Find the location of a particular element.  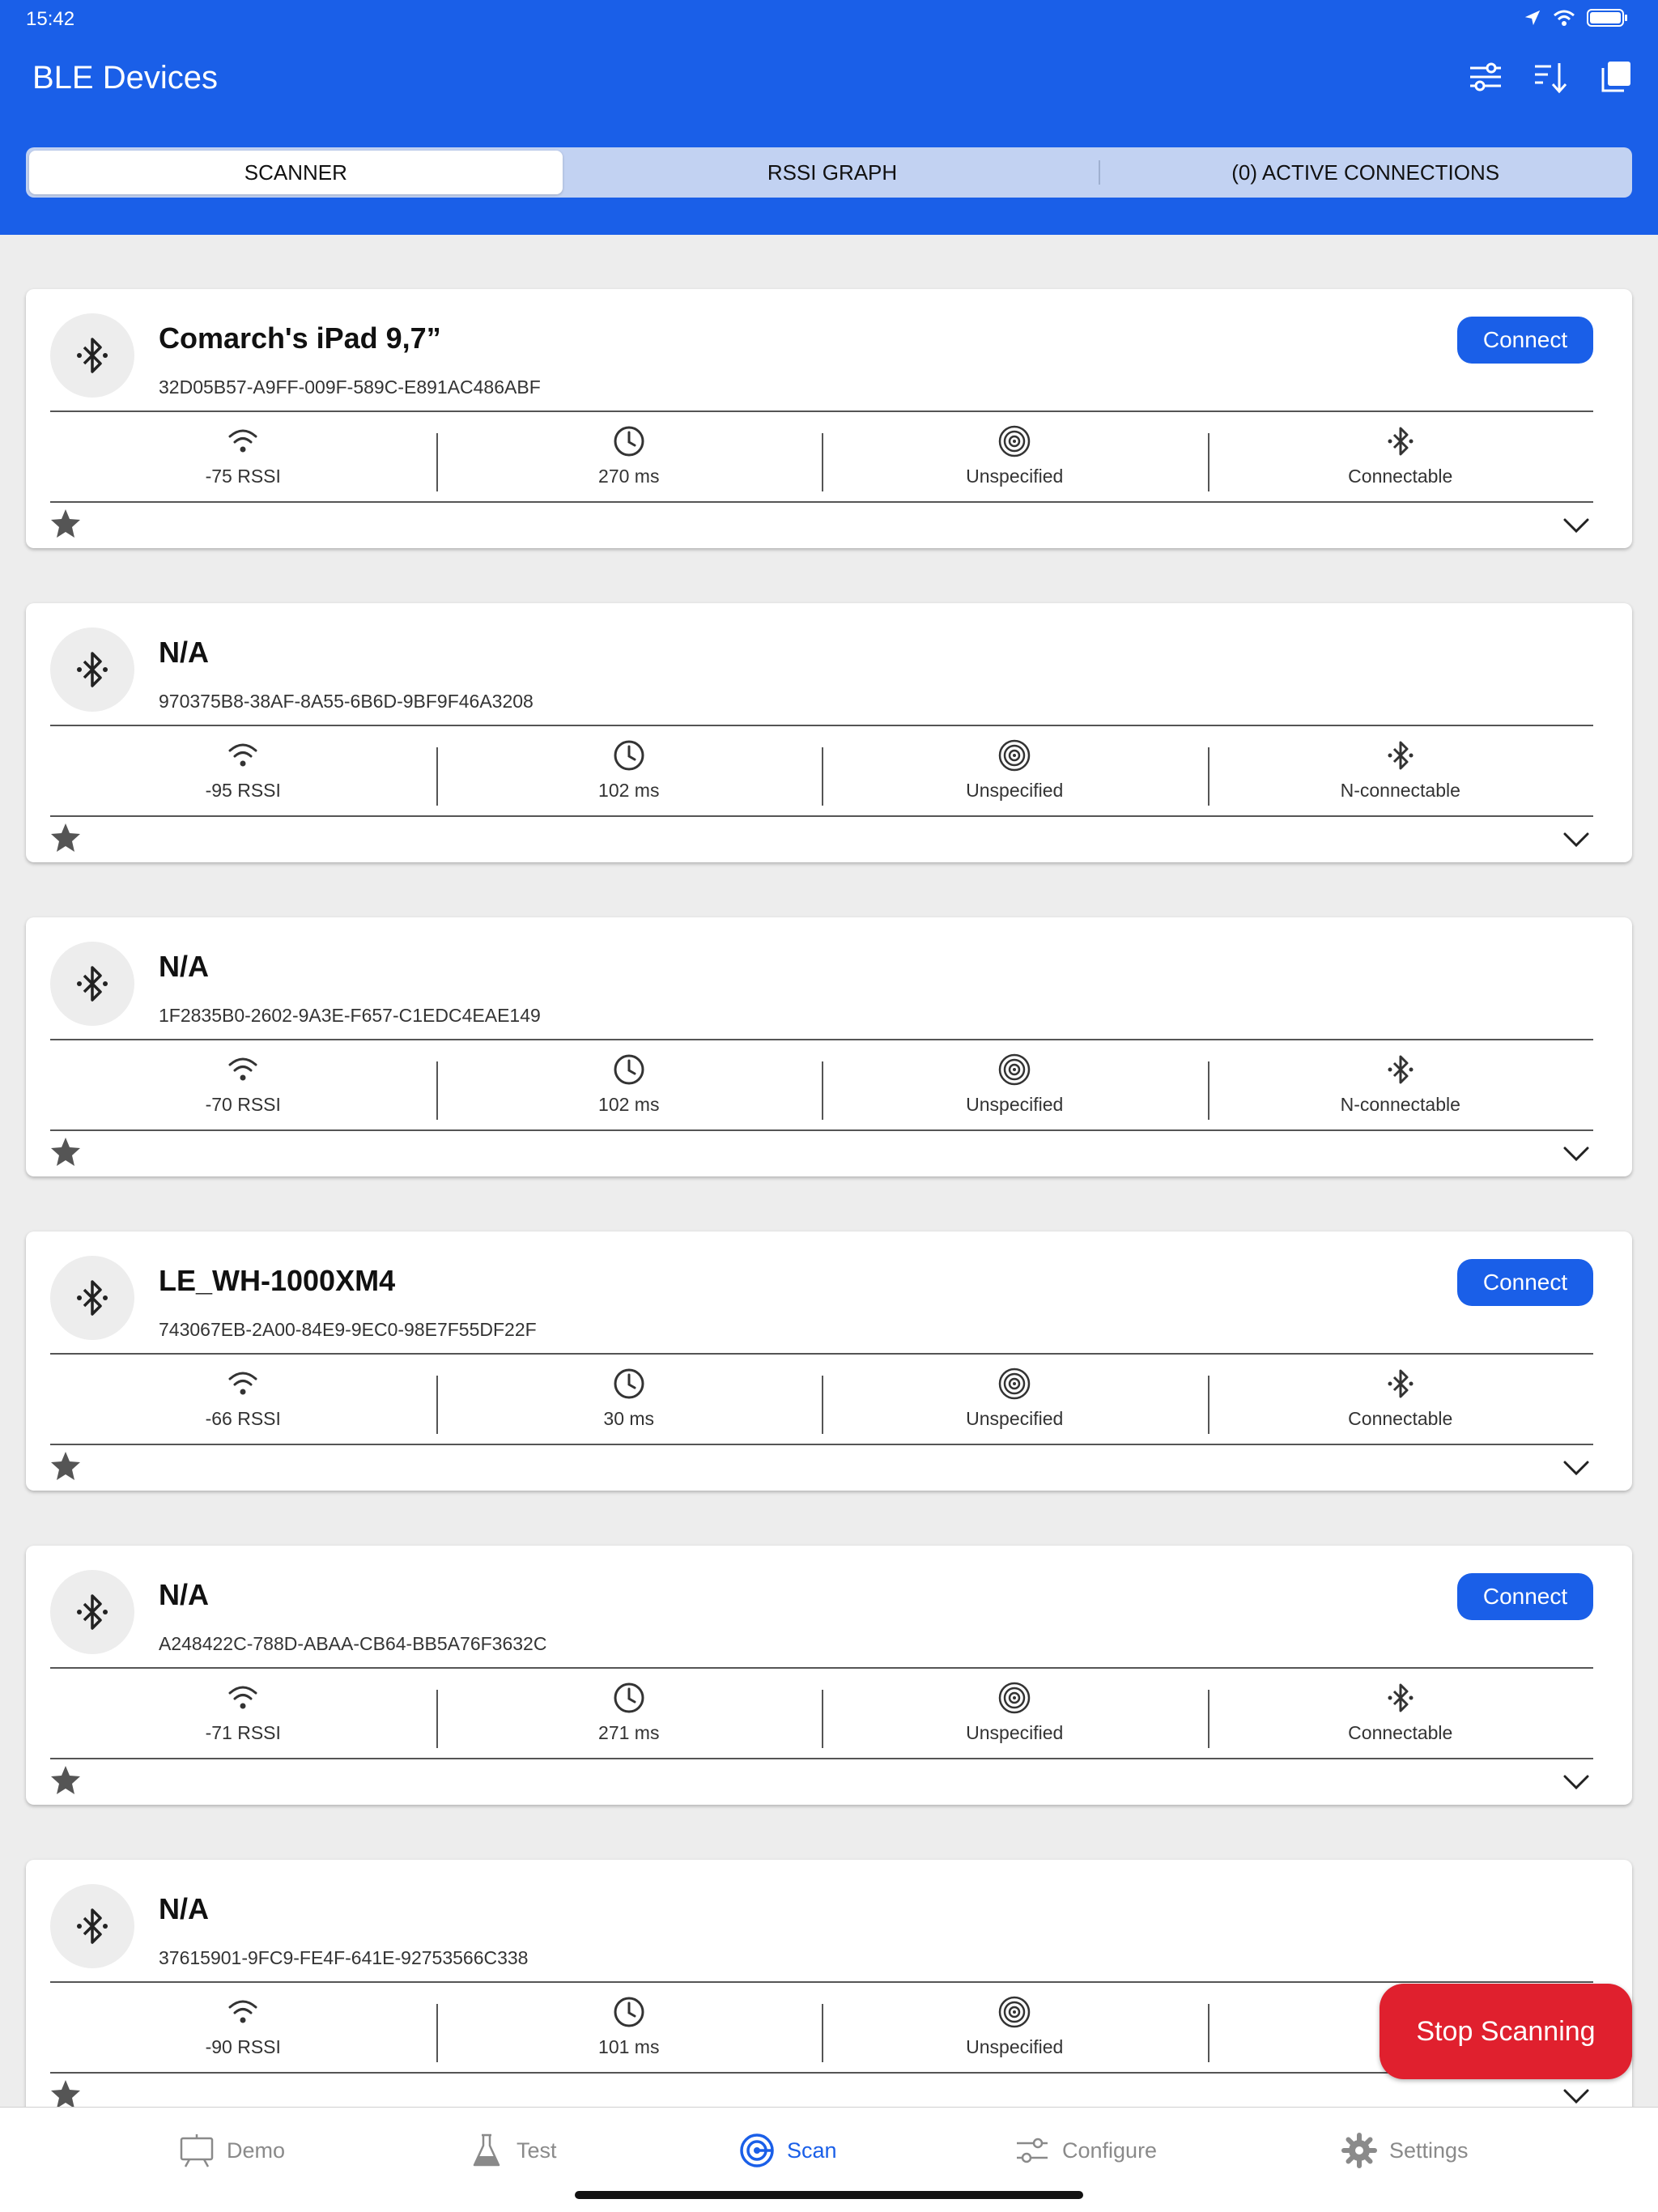

sort-icon is located at coordinates (1550, 77).